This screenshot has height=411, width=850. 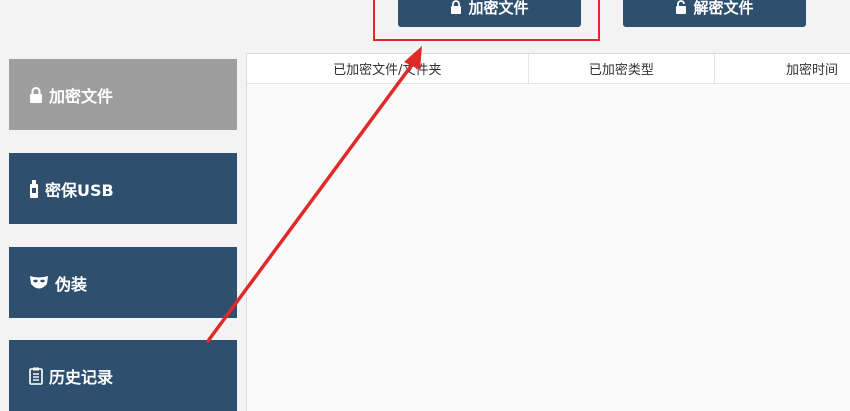 What do you see at coordinates (34, 188) in the screenshot?
I see `usb-icon` at bounding box center [34, 188].